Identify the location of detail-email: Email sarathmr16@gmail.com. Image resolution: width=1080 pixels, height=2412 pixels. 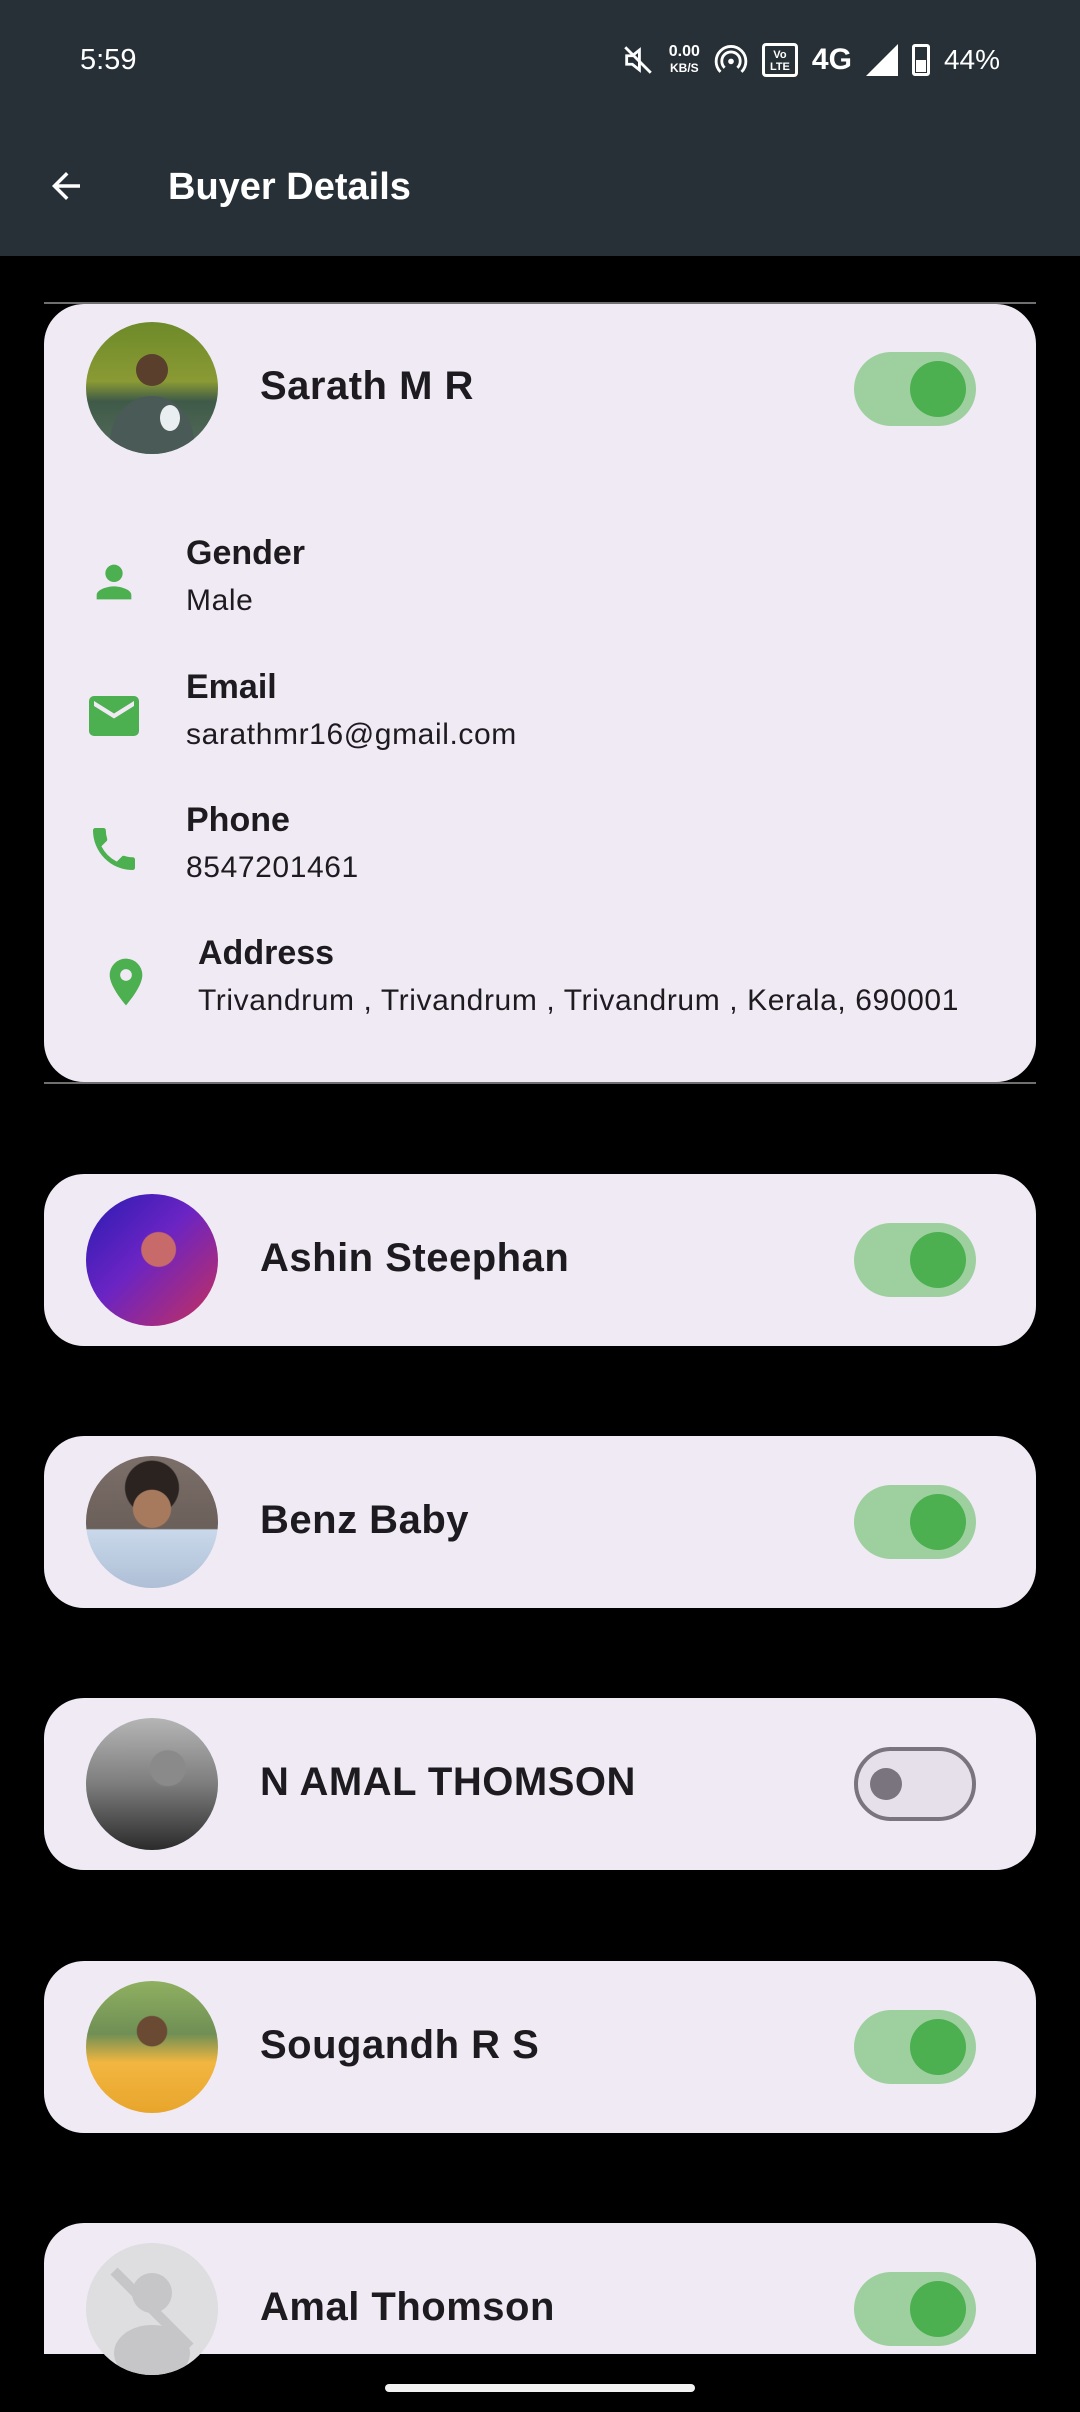
(540, 723).